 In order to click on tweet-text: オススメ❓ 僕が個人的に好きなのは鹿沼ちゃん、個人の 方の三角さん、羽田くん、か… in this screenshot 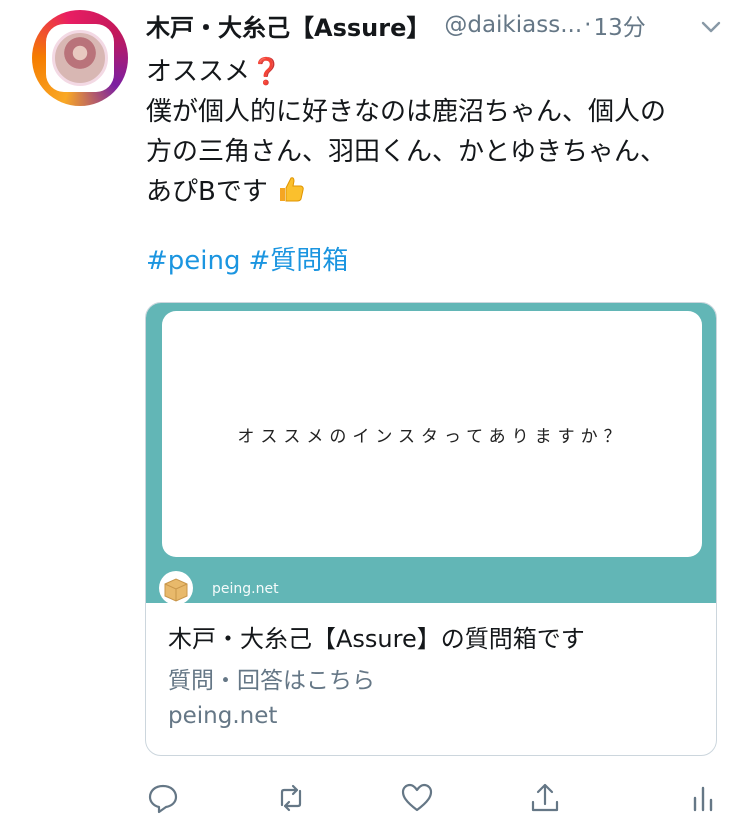, I will do `click(436, 132)`.